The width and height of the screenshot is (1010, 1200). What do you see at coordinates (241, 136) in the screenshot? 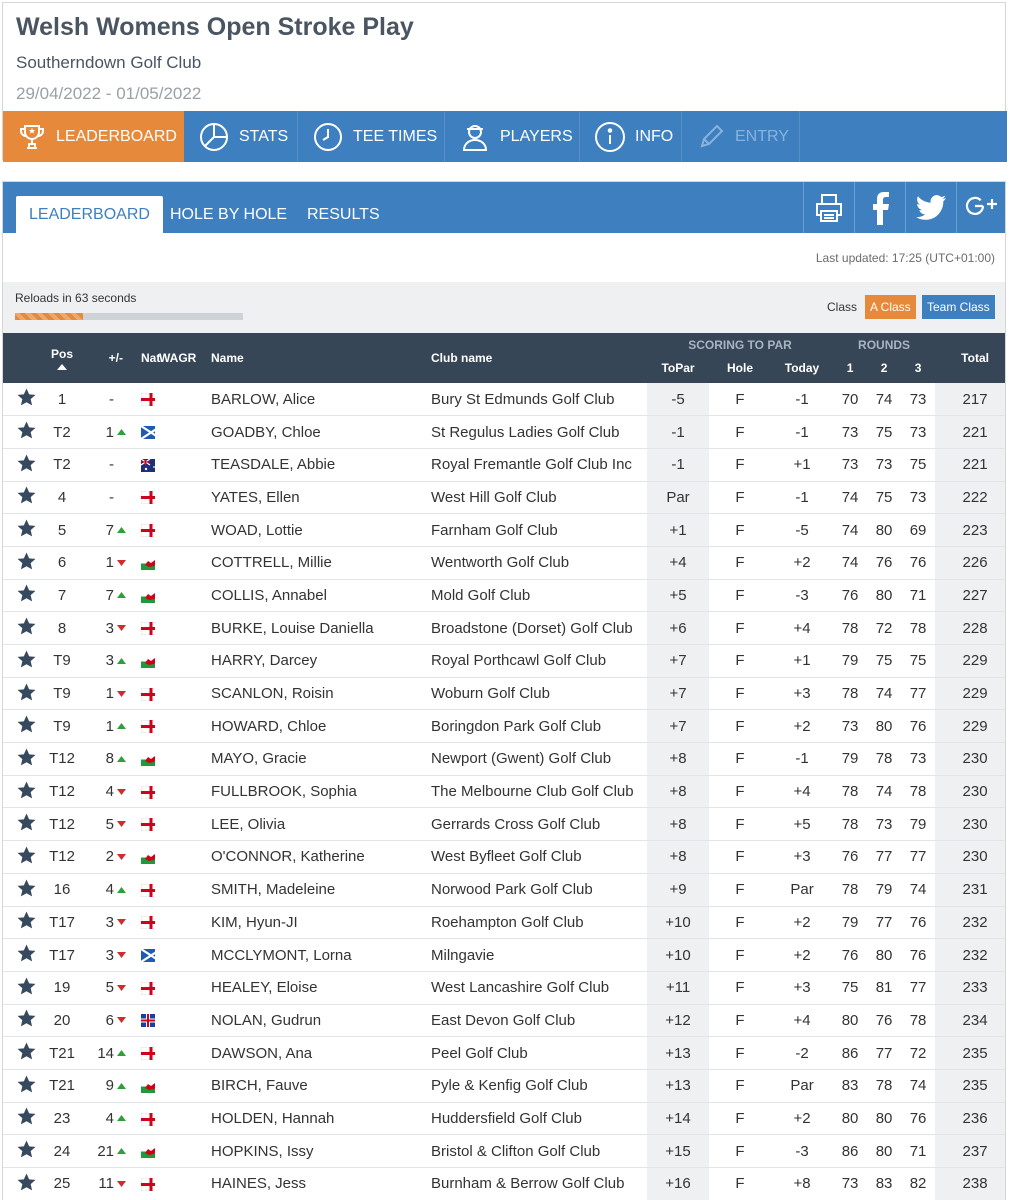
I see `nav-stats: STATS` at bounding box center [241, 136].